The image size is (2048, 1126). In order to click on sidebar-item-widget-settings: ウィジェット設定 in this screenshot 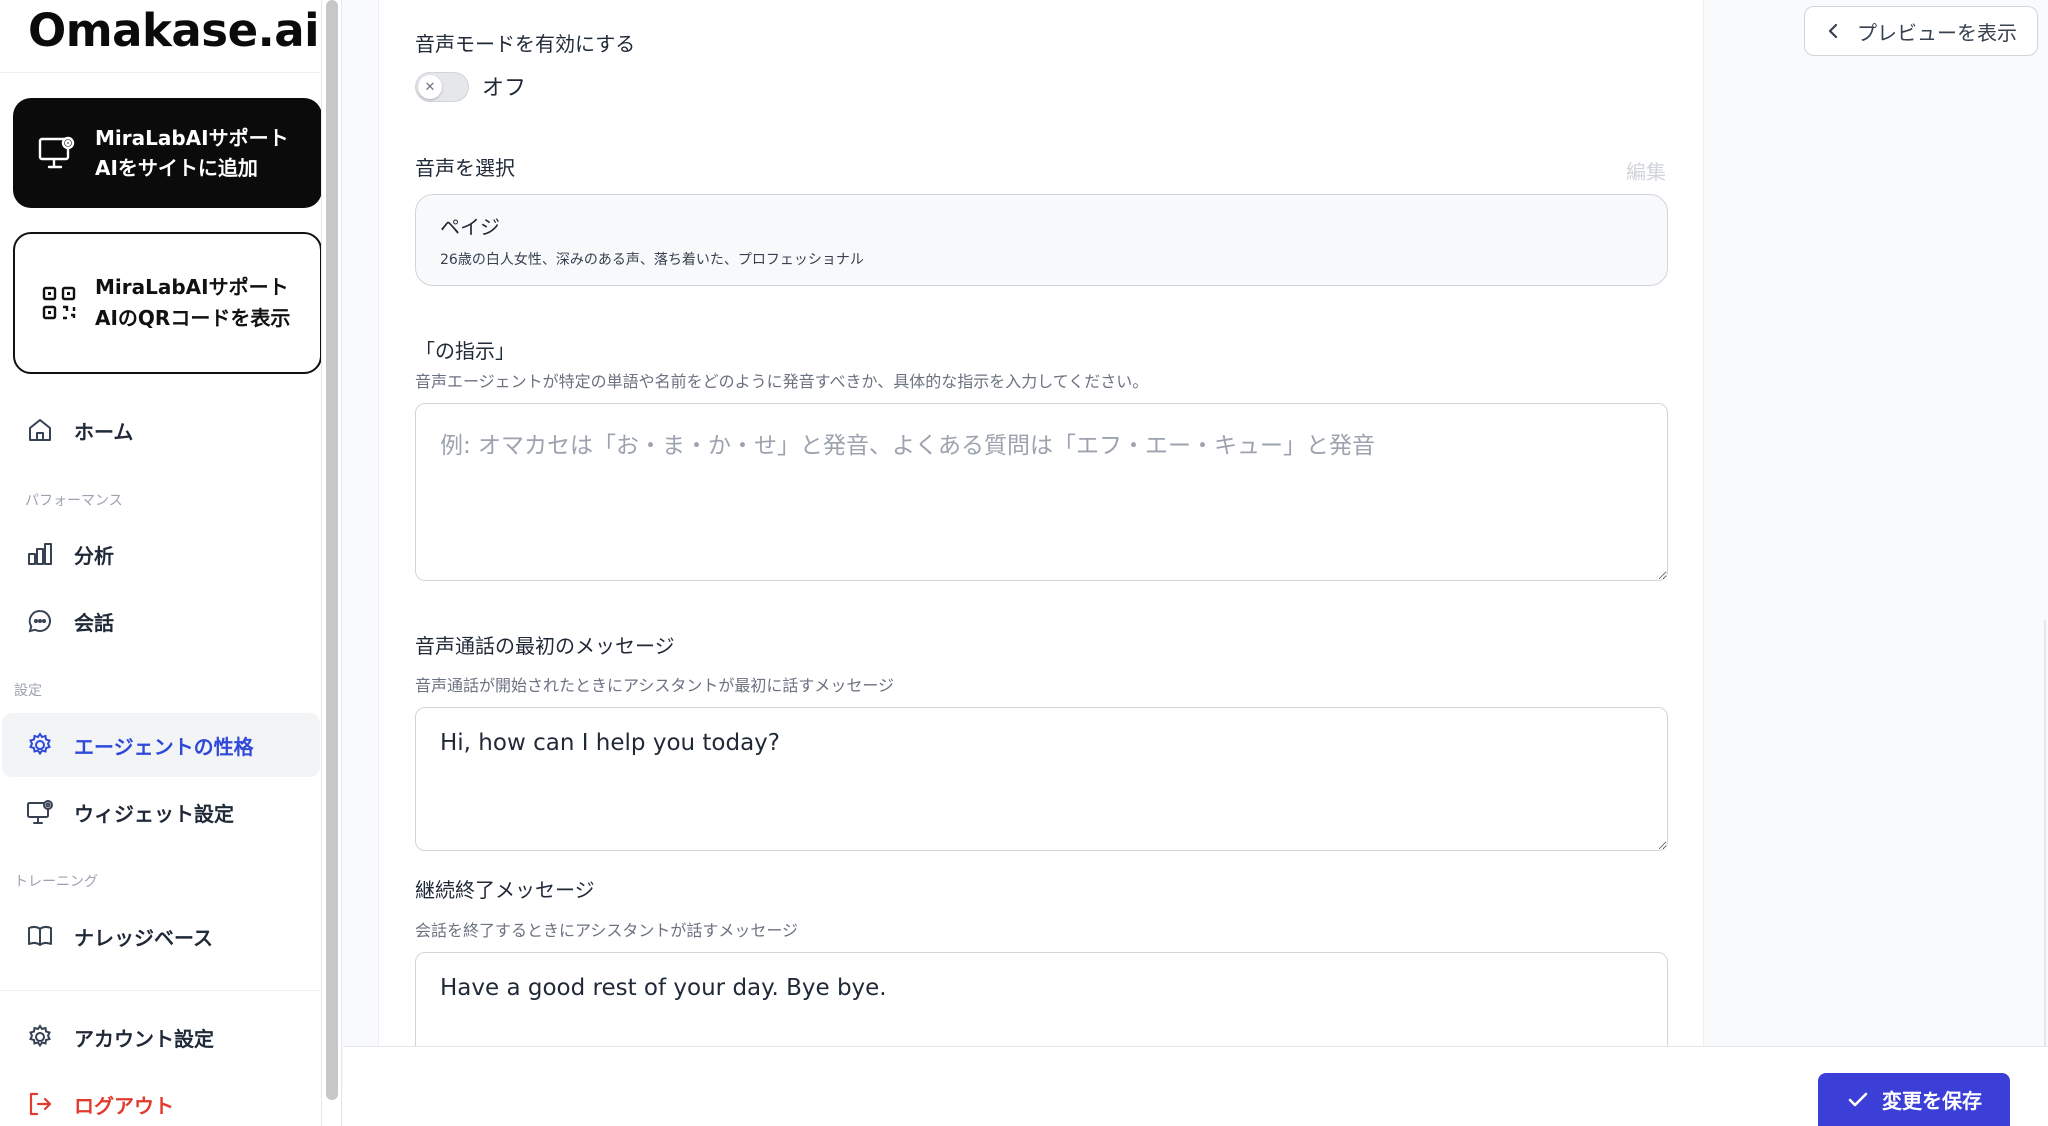, I will do `click(161, 812)`.